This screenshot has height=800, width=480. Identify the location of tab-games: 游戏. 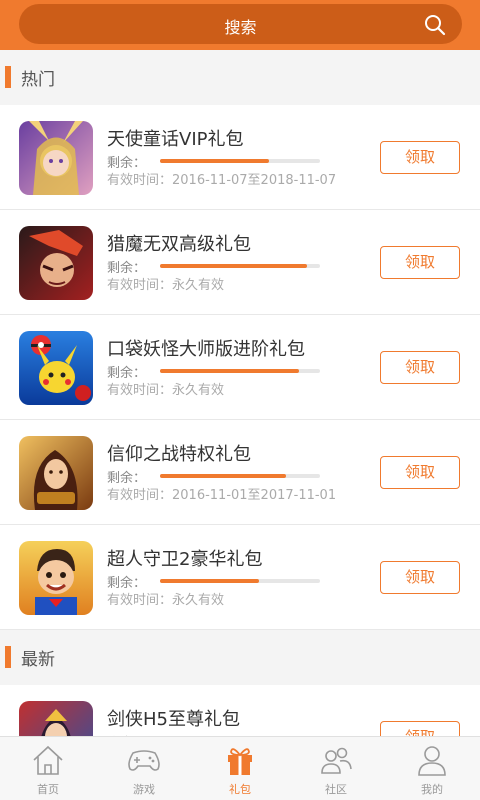
(144, 768).